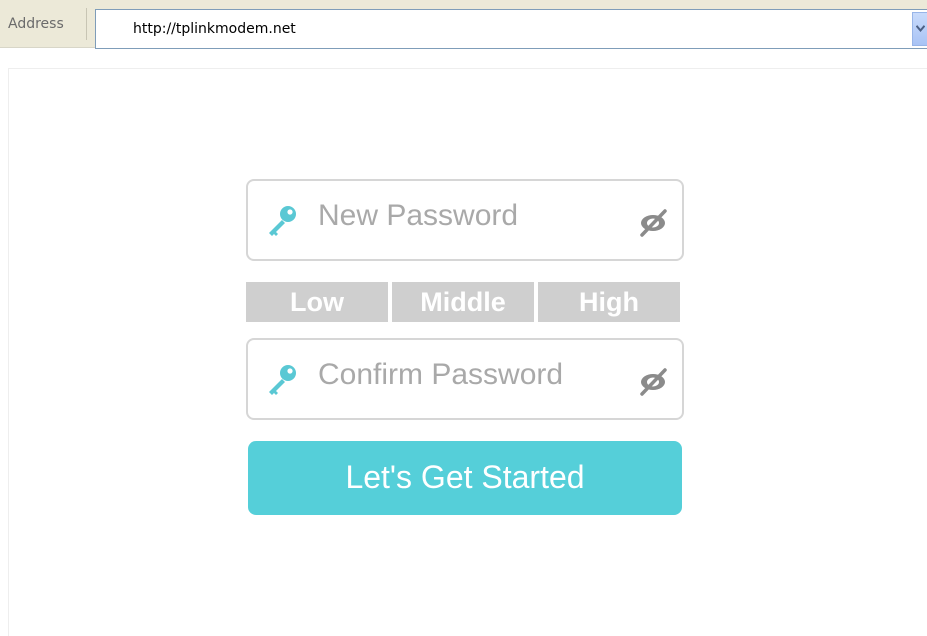  I want to click on confirm-password-field: Confirm Password, so click(465, 379).